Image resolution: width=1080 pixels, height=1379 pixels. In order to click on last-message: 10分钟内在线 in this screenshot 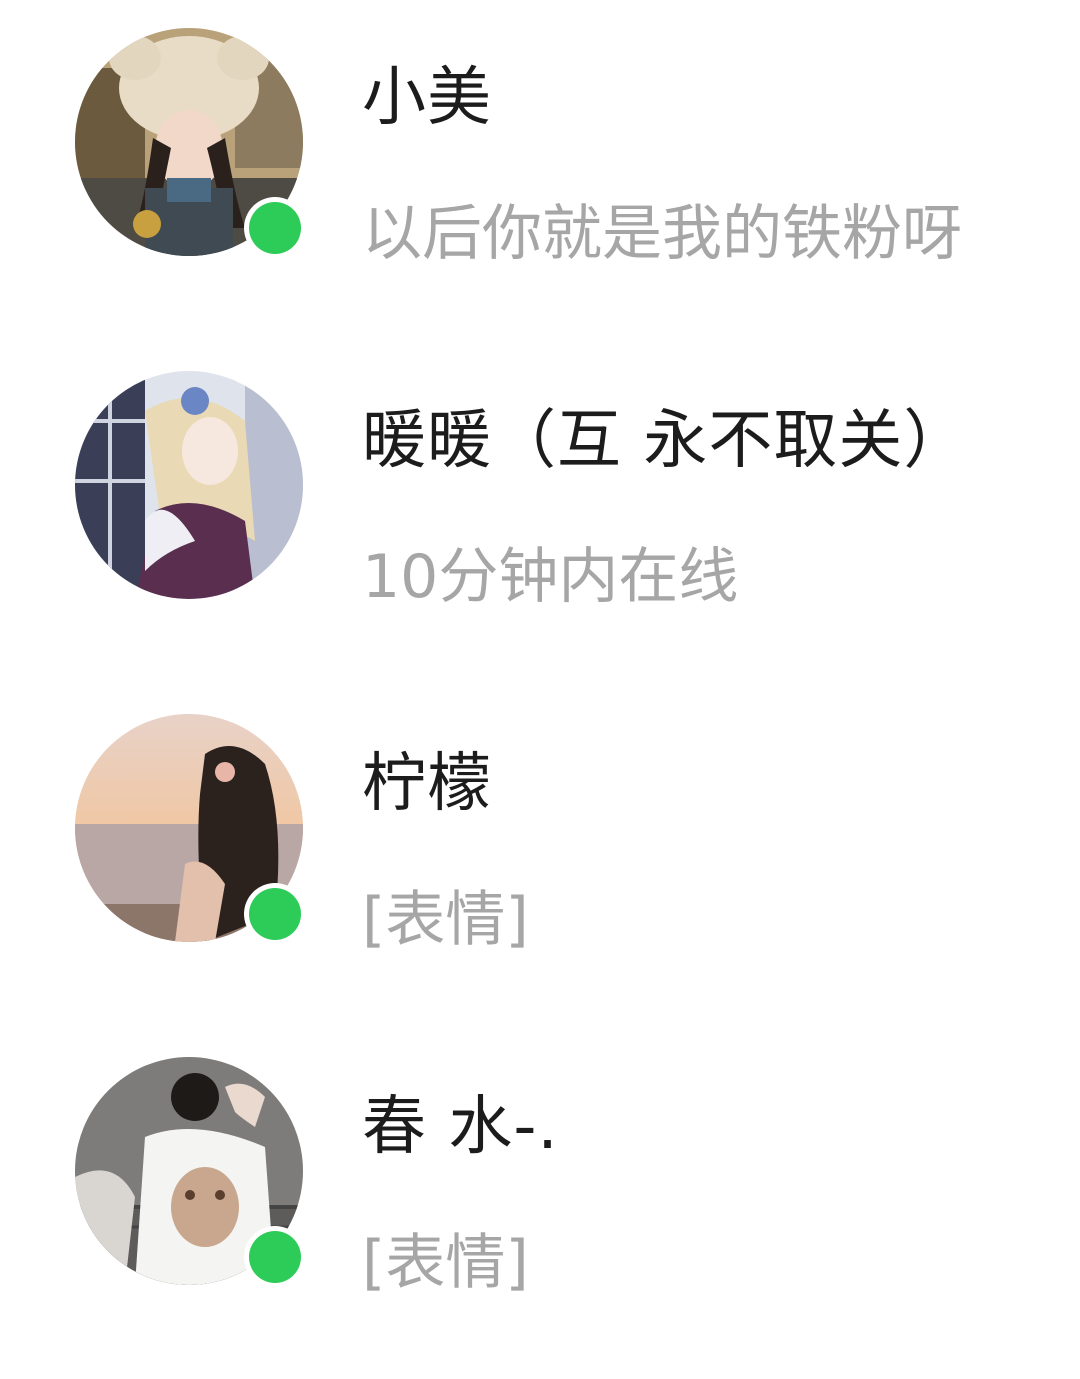, I will do `click(550, 577)`.